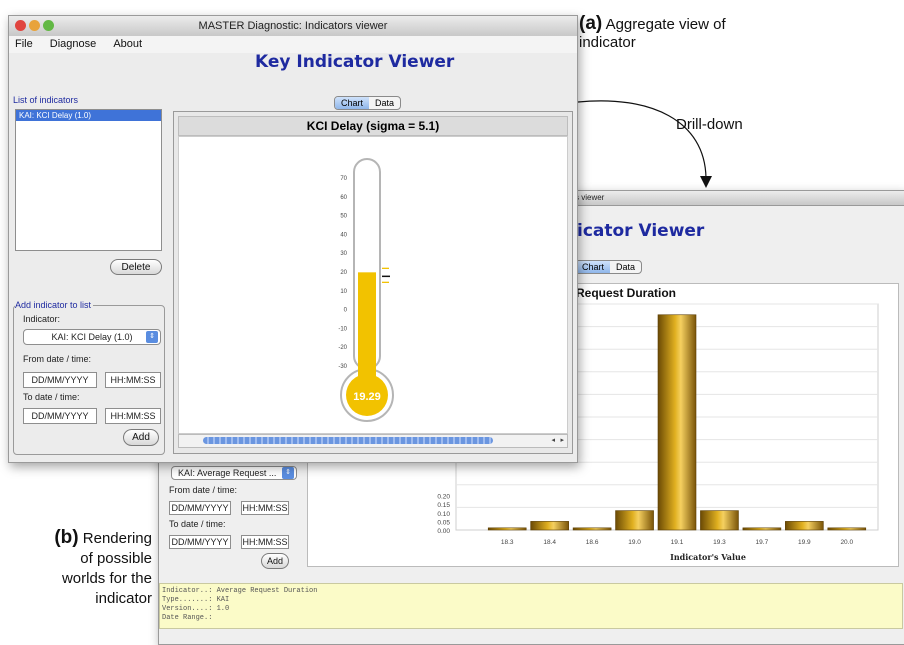  I want to click on gauge-tick-label: -10, so click(342, 329).